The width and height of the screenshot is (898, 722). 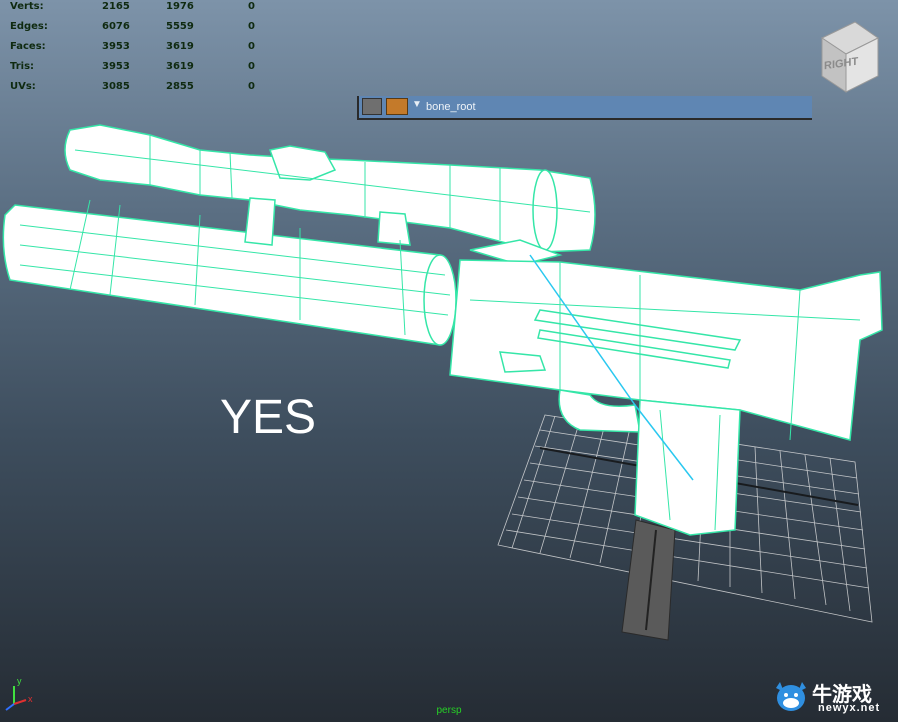 I want to click on axis-labels: y x, so click(x=23, y=693).